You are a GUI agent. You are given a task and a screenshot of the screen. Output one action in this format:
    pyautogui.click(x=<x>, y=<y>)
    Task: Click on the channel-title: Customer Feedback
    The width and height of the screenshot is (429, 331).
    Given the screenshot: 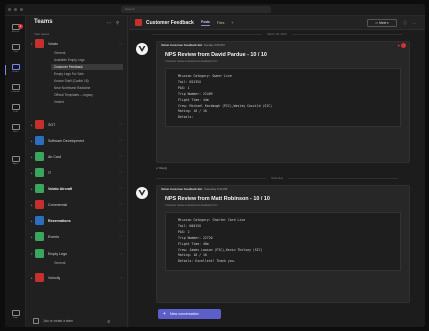 What is the action you would take?
    pyautogui.click(x=170, y=22)
    